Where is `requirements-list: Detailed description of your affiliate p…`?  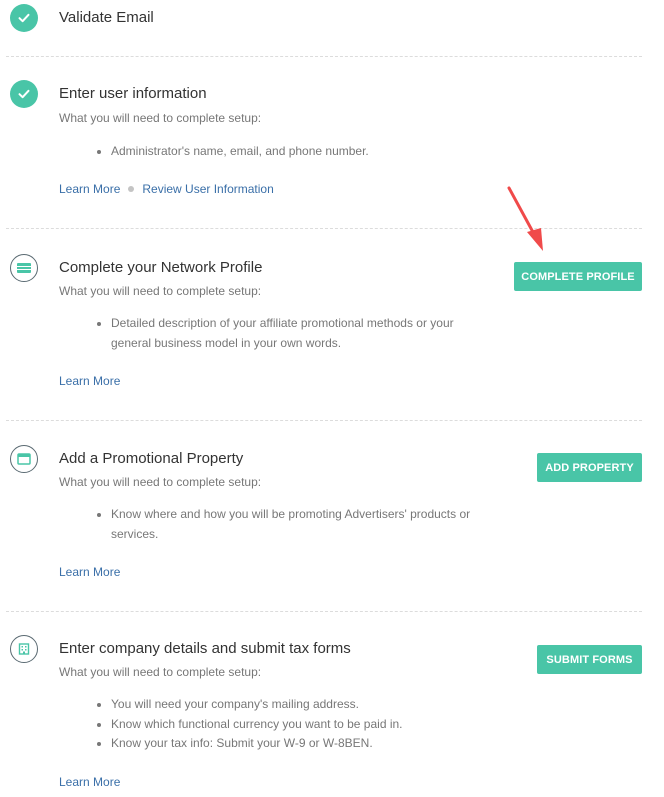
requirements-list: Detailed description of your affiliate p… is located at coordinates (291, 333).